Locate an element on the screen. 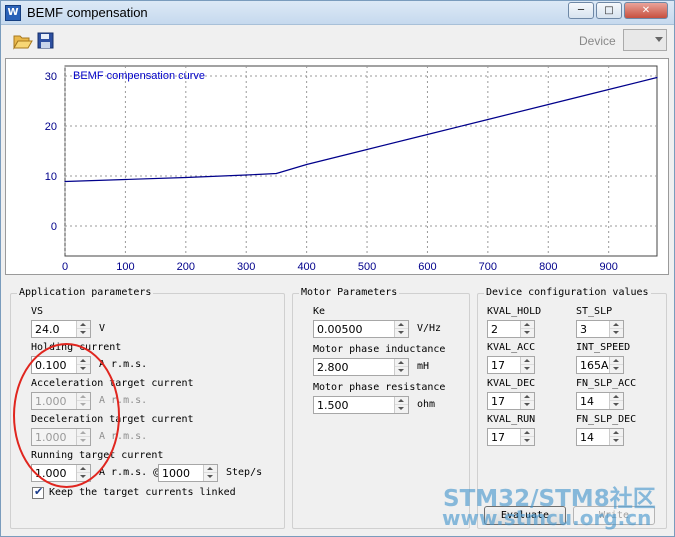  int-speed-spinner: 165A is located at coordinates (600, 365).